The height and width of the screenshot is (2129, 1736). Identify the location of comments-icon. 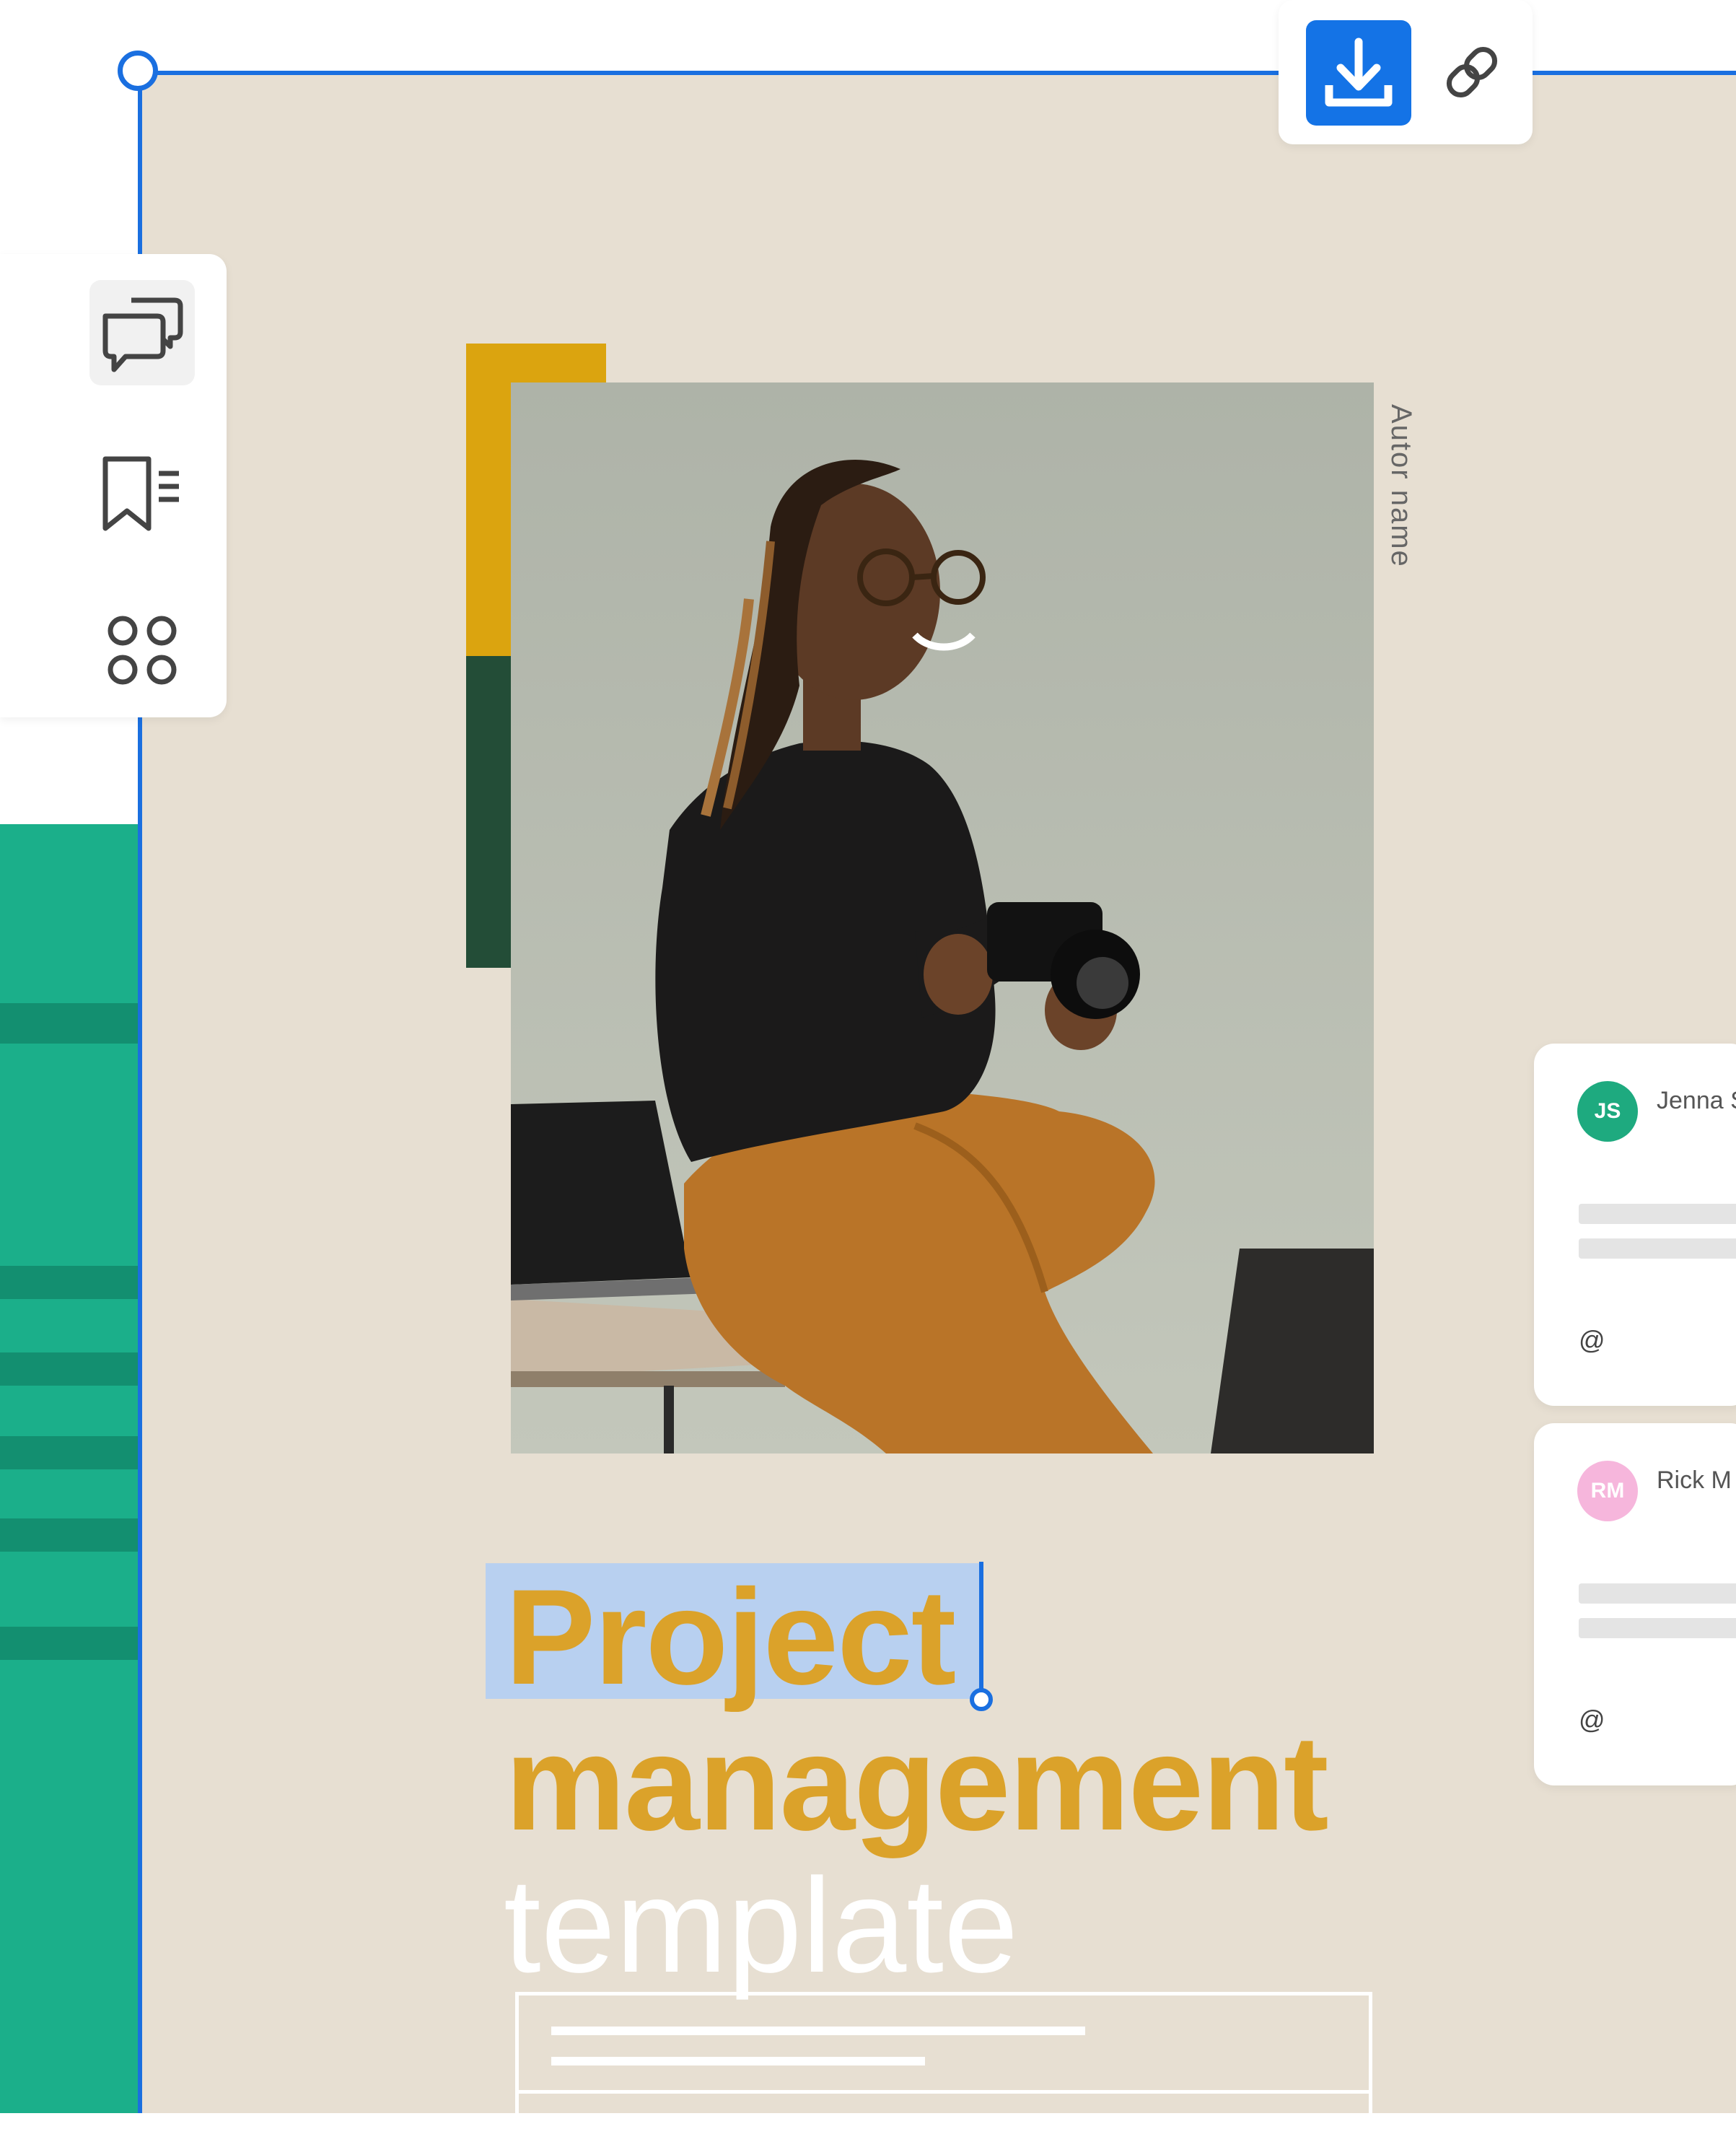
(142, 334).